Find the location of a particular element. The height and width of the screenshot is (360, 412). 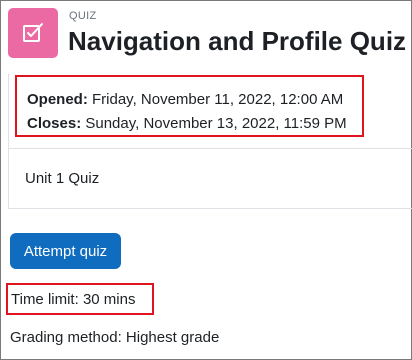

page-title: Navigation and Profile Quiz is located at coordinates (237, 41).